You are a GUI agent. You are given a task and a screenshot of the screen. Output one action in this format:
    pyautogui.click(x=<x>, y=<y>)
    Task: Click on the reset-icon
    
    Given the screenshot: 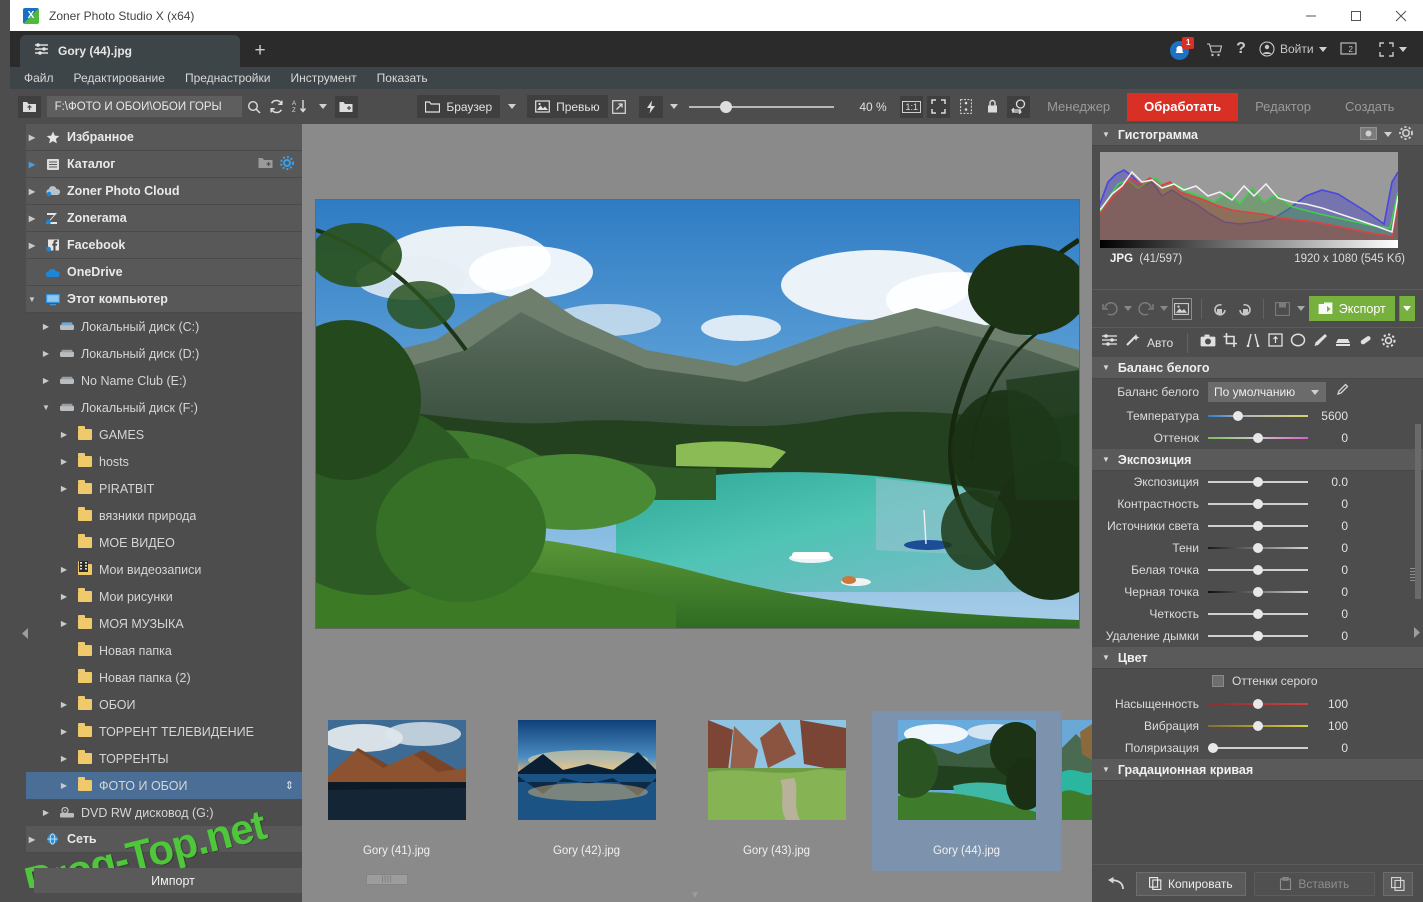 What is the action you would take?
    pyautogui.click(x=1115, y=884)
    